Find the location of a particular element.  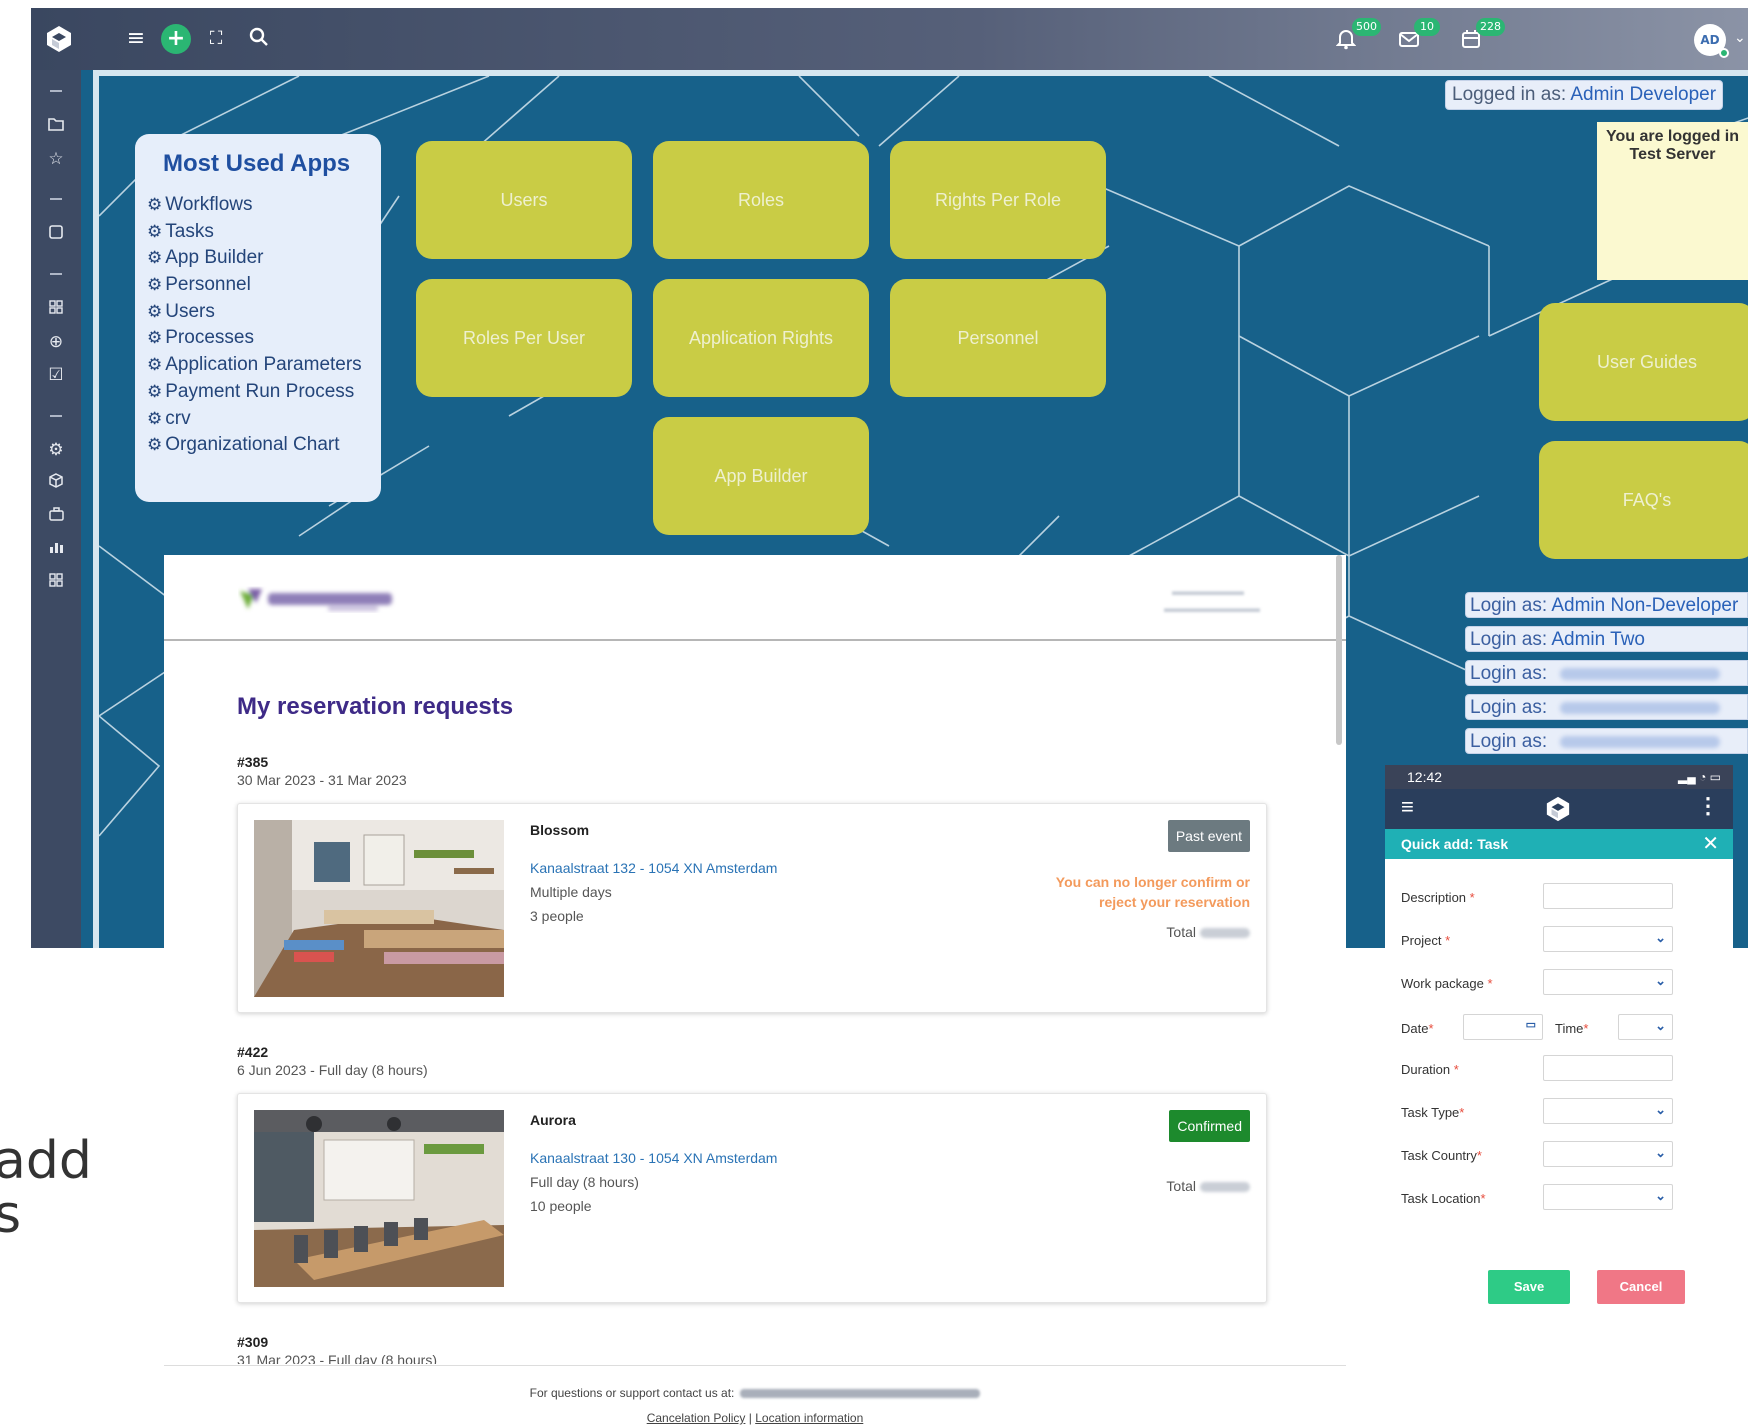

save-button: Save is located at coordinates (1529, 1287).